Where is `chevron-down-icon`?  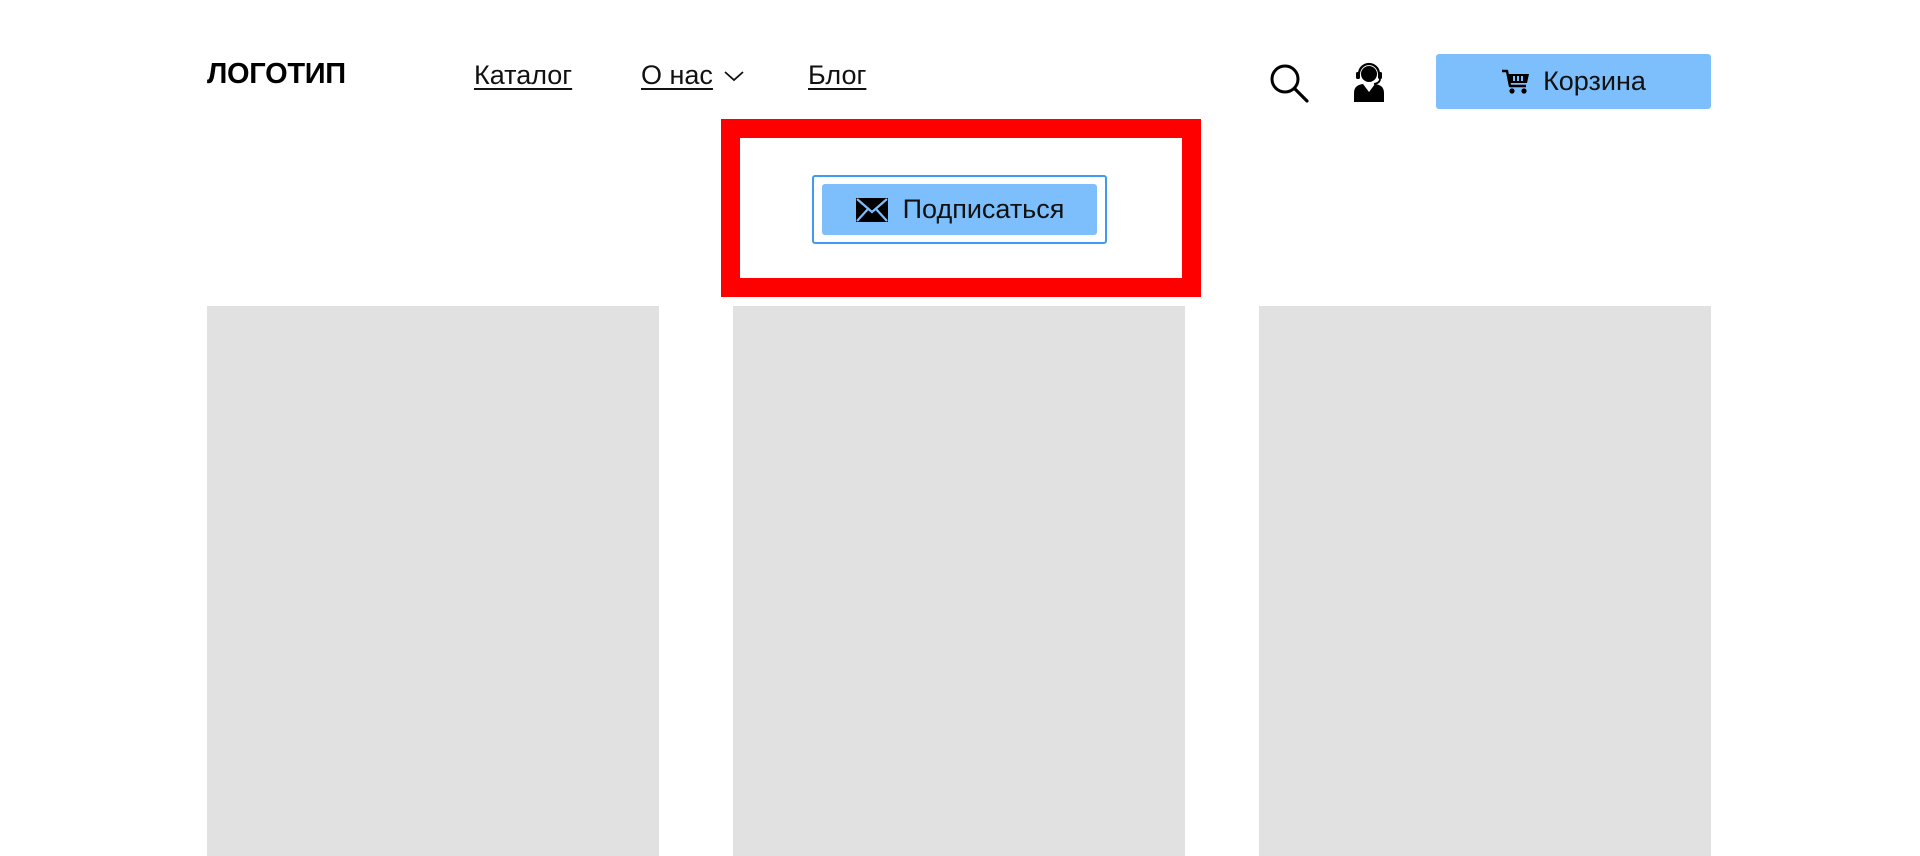 chevron-down-icon is located at coordinates (734, 75).